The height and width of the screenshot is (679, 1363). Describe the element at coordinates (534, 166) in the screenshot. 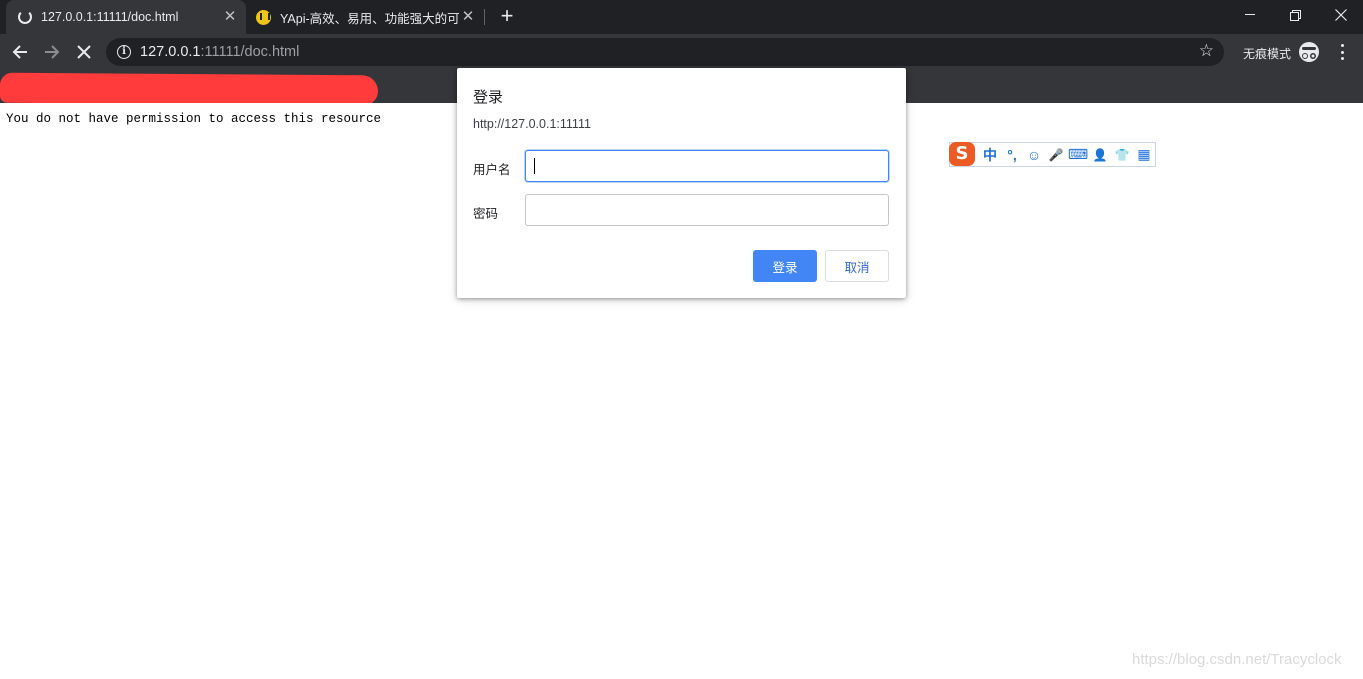

I see `text-caret` at that location.